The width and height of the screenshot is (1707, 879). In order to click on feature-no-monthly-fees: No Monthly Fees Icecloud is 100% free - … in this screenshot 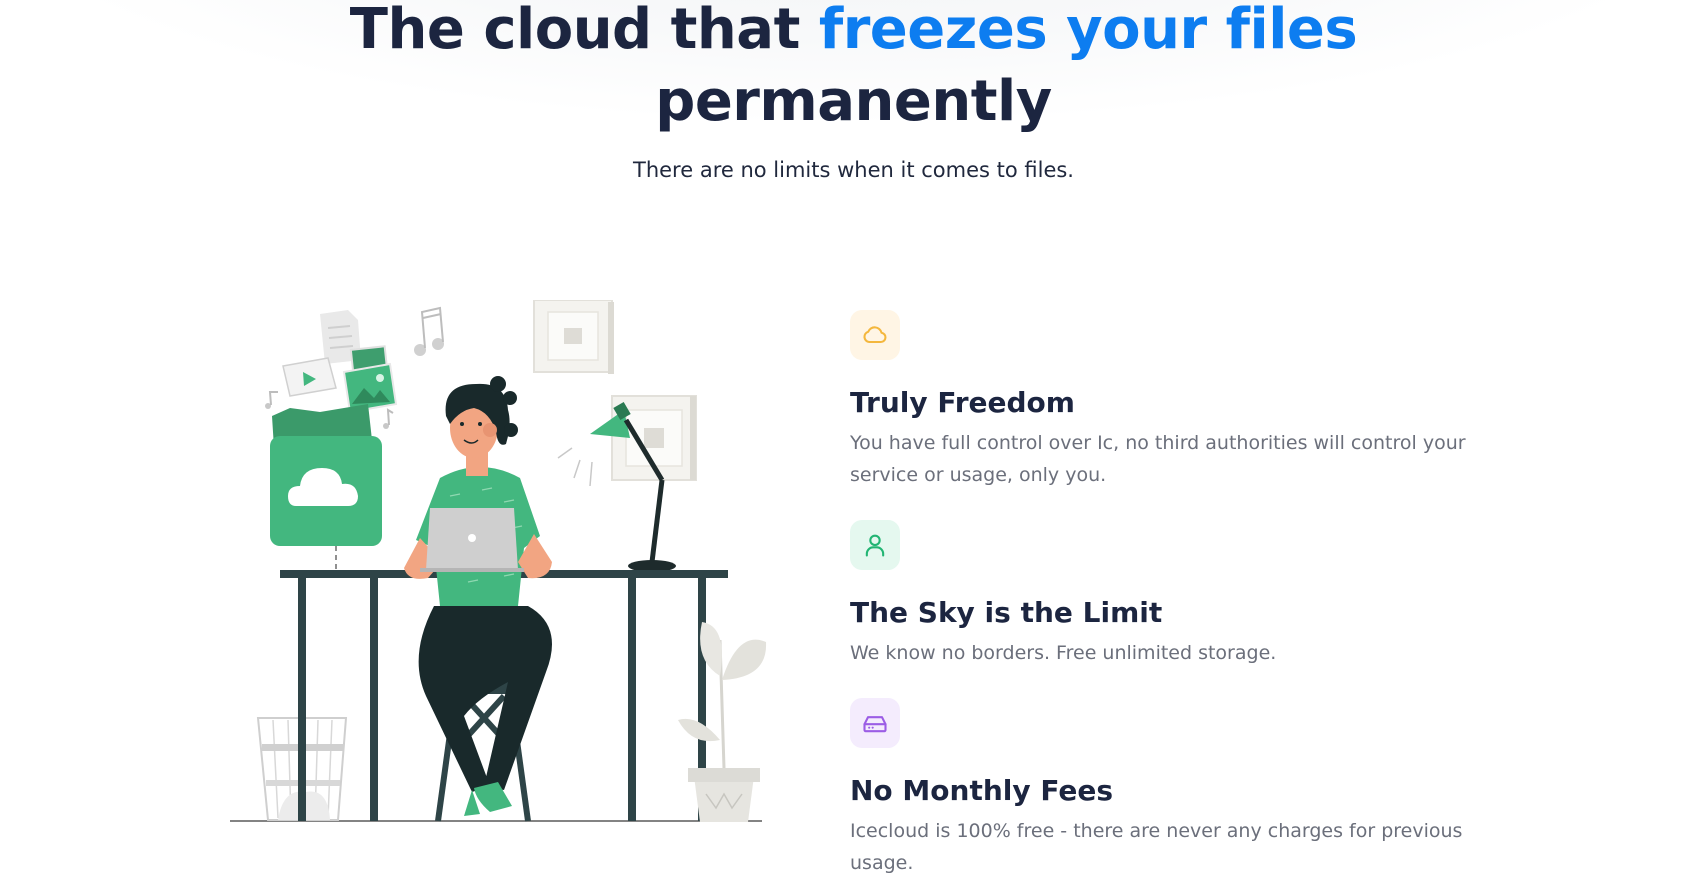, I will do `click(1160, 788)`.